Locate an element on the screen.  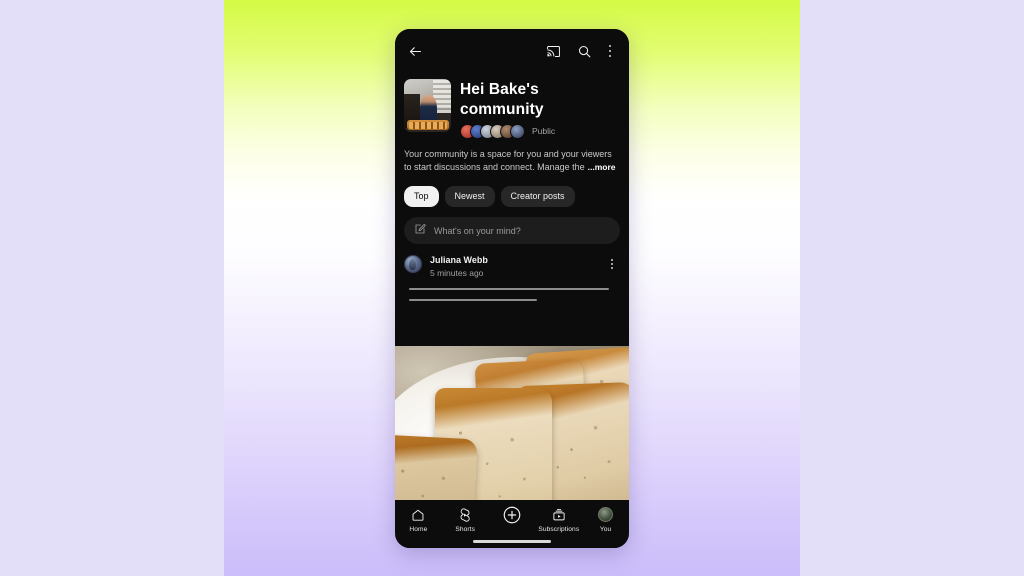
tab-creator-posts: Creator posts is located at coordinates (537, 196).